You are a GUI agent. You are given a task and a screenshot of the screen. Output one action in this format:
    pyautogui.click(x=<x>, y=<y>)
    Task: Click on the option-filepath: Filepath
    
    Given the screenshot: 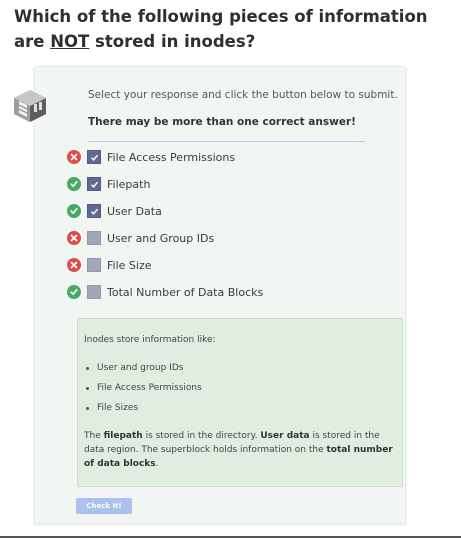 What is the action you would take?
    pyautogui.click(x=108, y=184)
    